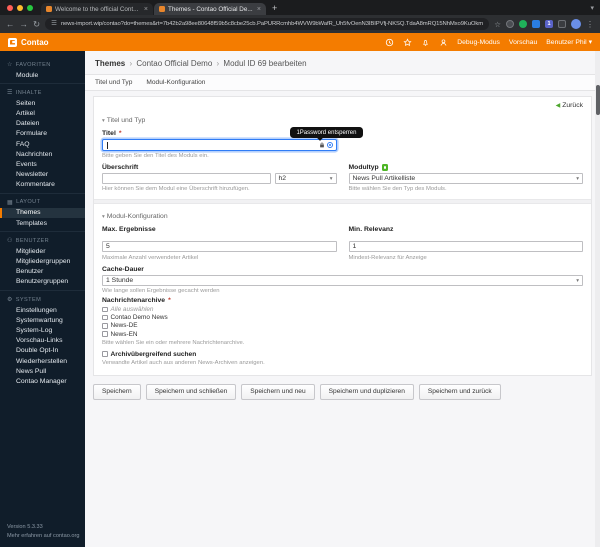 The image size is (600, 547). I want to click on scrollbar-thumb, so click(597, 100).